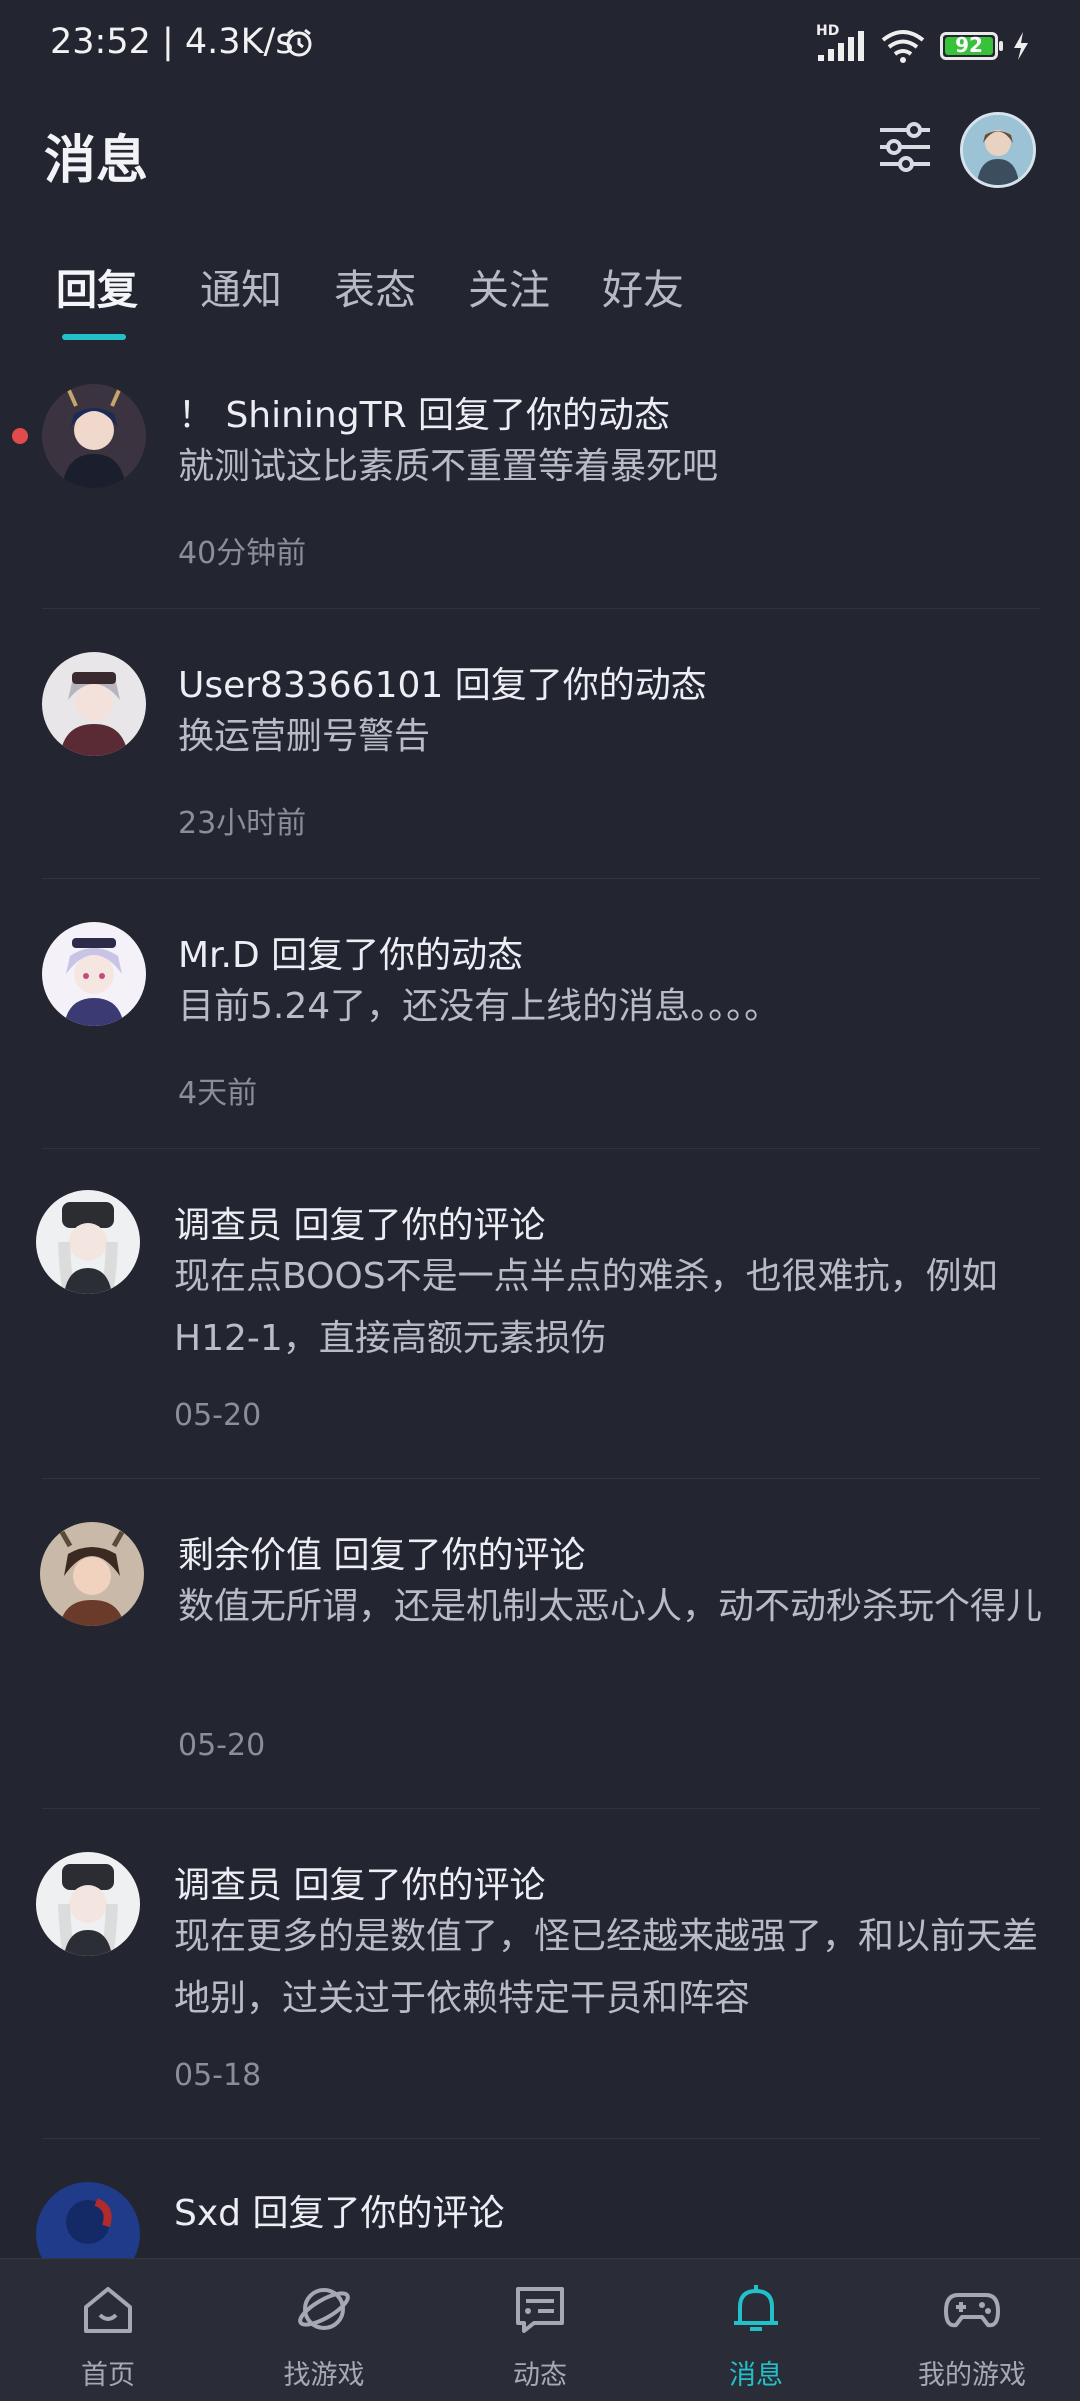 This screenshot has height=2401, width=1080. I want to click on nav-messages: 消息, so click(756, 2330).